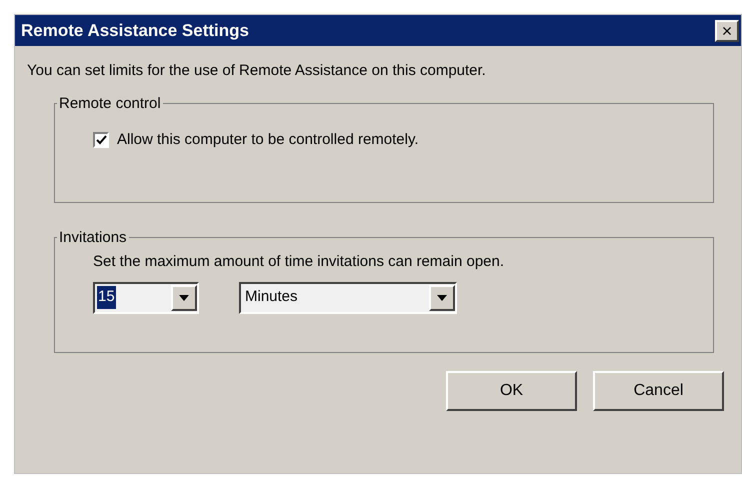  Describe the element at coordinates (511, 390) in the screenshot. I see `dialog-button: OK` at that location.